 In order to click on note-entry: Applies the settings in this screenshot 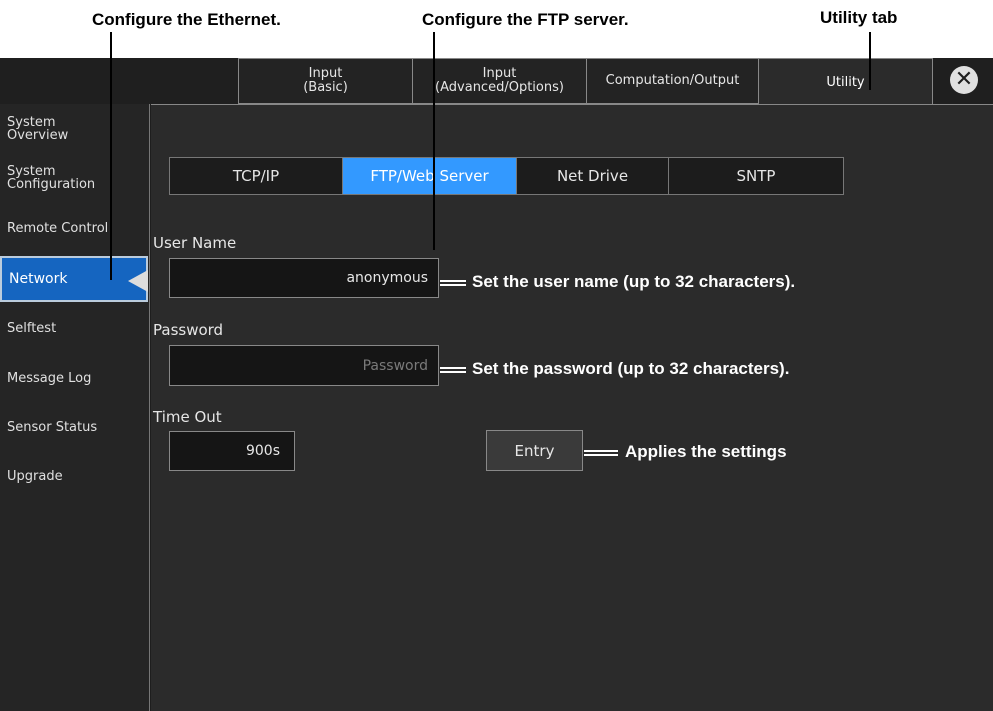, I will do `click(706, 451)`.